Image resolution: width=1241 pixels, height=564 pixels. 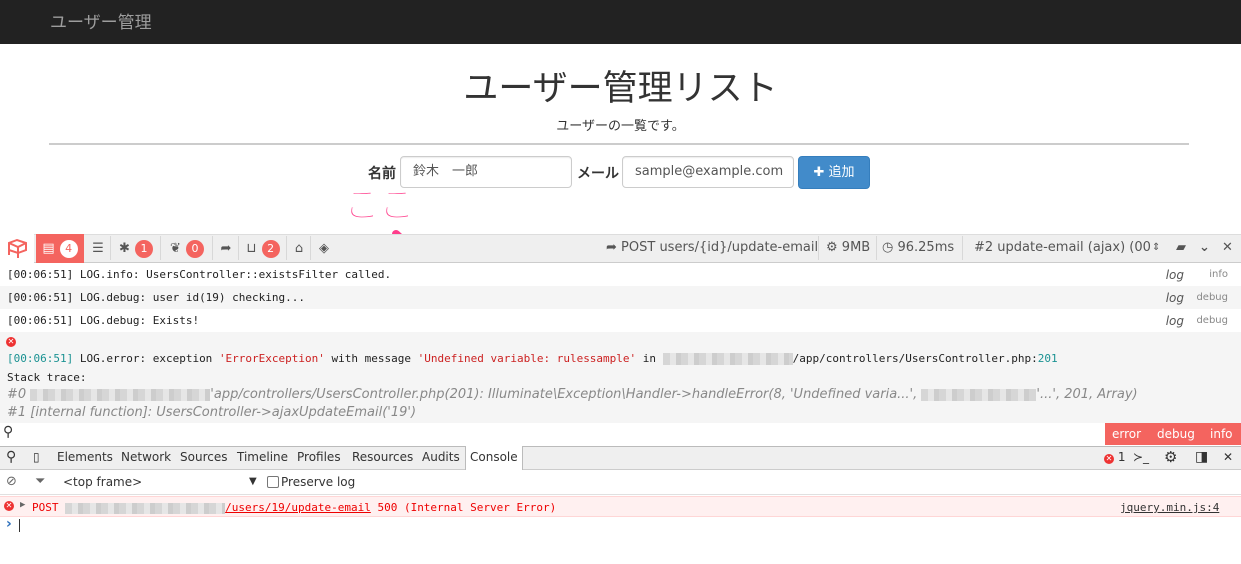 I want to click on request-info: ➦ POST users/{id}/update-email, so click(x=712, y=248).